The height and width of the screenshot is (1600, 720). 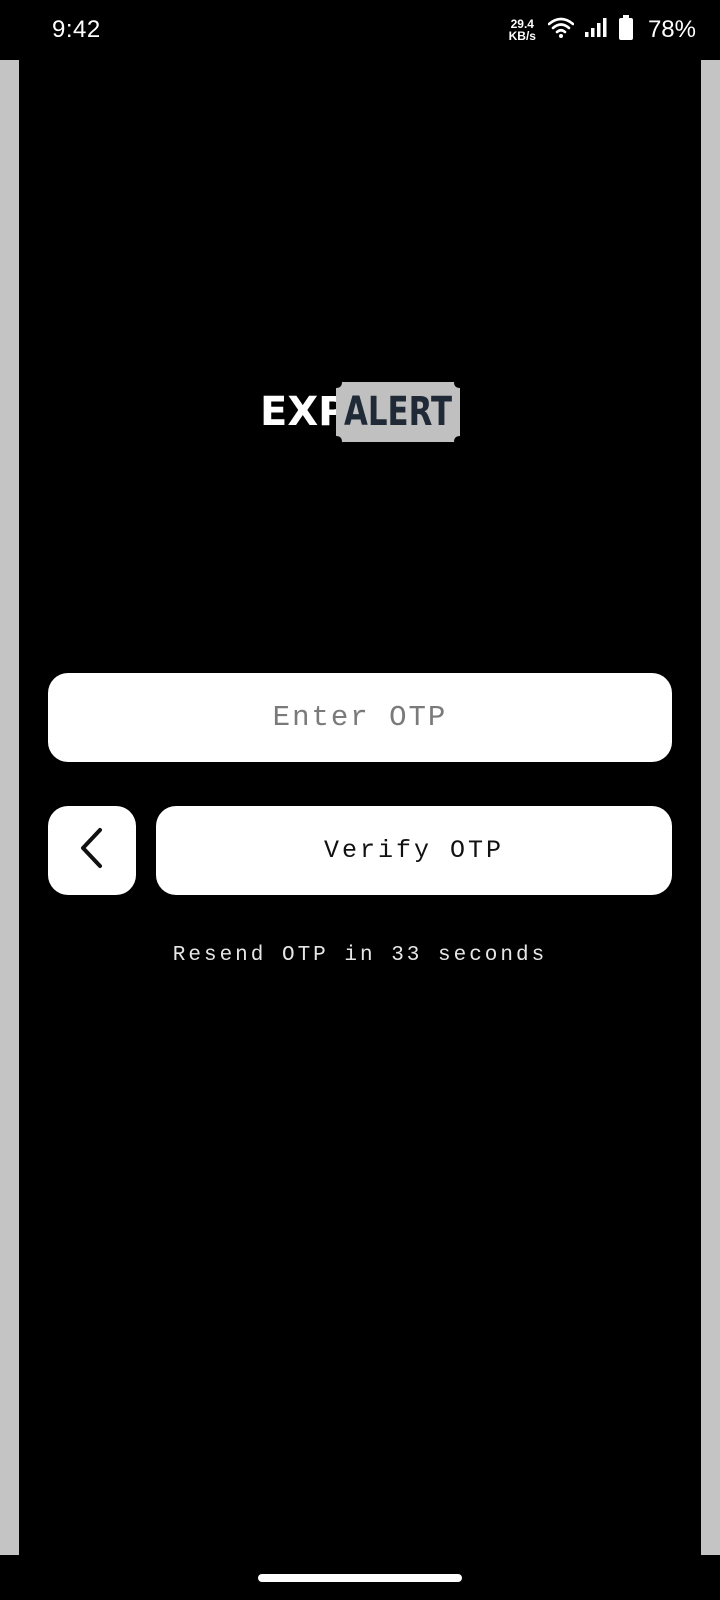 What do you see at coordinates (626, 30) in the screenshot?
I see `battery-icon` at bounding box center [626, 30].